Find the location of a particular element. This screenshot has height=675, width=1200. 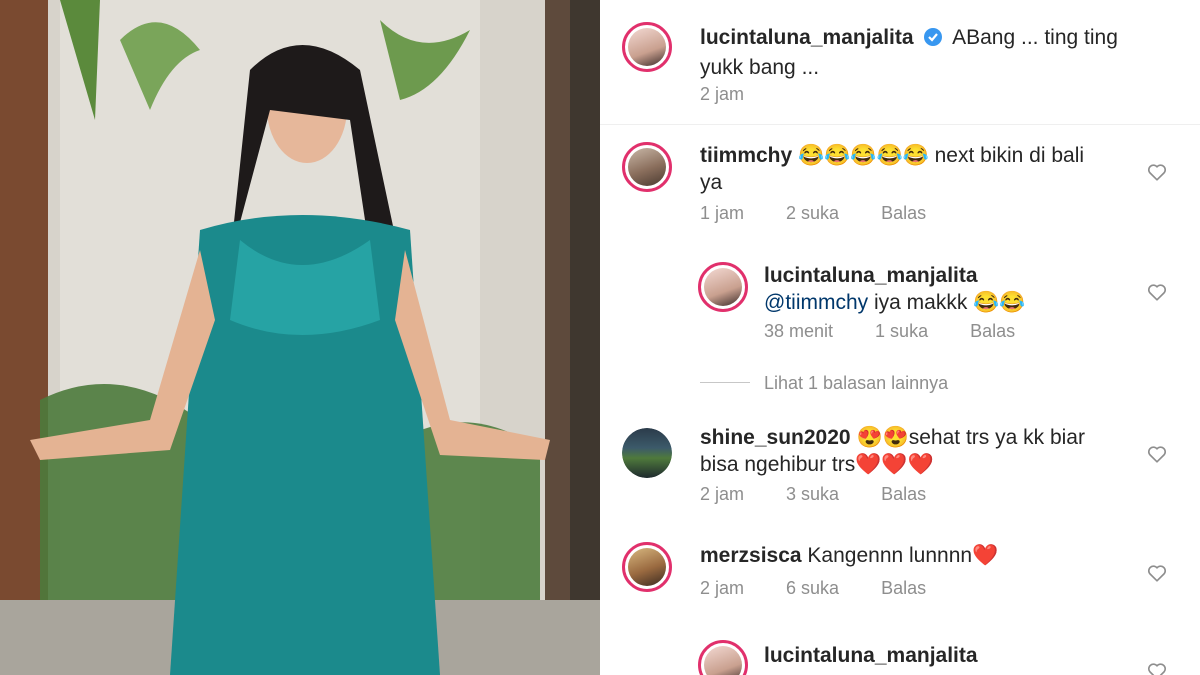

reply-item: lucintaluna_manjalita is located at coordinates (900, 657).